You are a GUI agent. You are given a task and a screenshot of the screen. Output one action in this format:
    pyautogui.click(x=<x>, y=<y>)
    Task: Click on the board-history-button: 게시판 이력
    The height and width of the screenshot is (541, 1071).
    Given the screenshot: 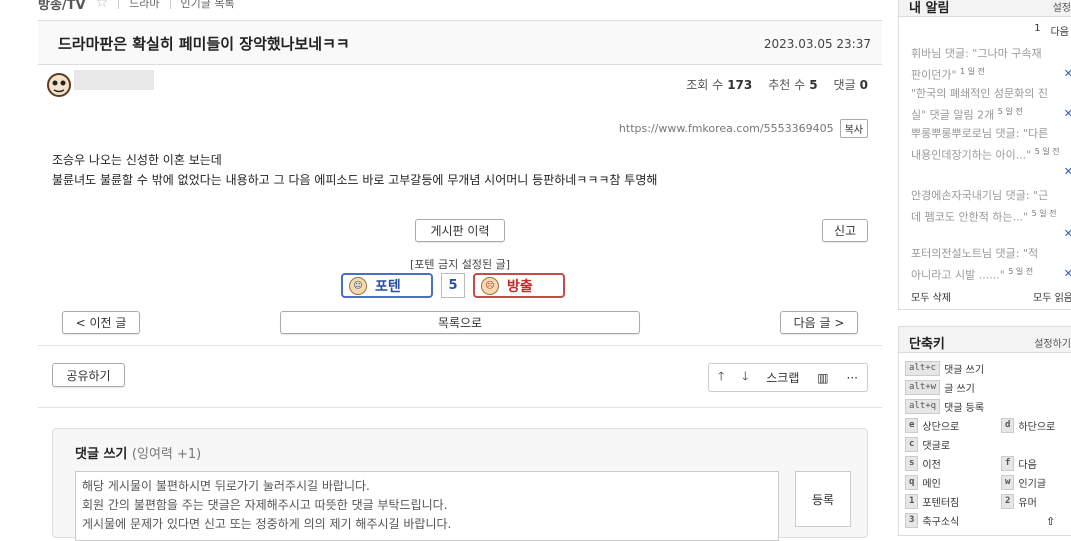 What is the action you would take?
    pyautogui.click(x=460, y=230)
    